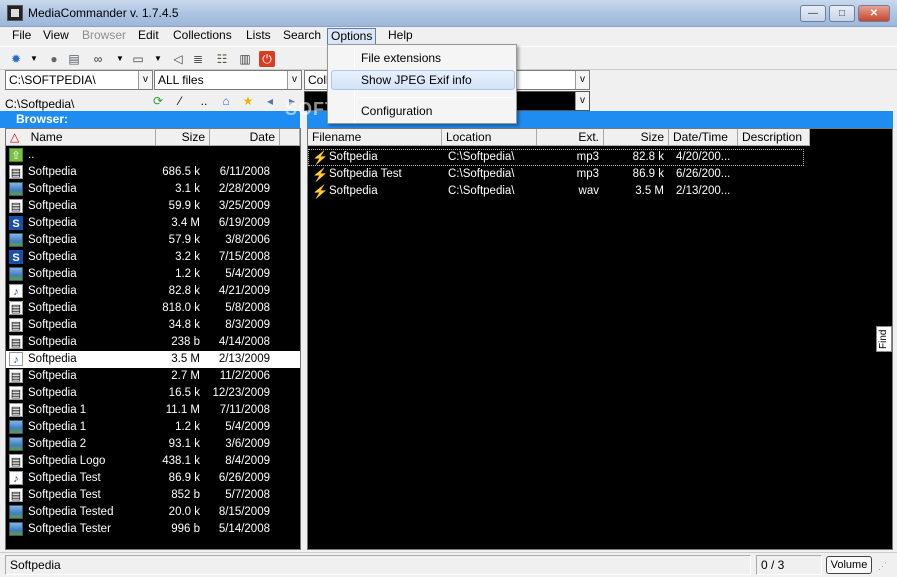  Describe the element at coordinates (423, 111) in the screenshot. I see `menu-item-configuration: Configuration` at that location.